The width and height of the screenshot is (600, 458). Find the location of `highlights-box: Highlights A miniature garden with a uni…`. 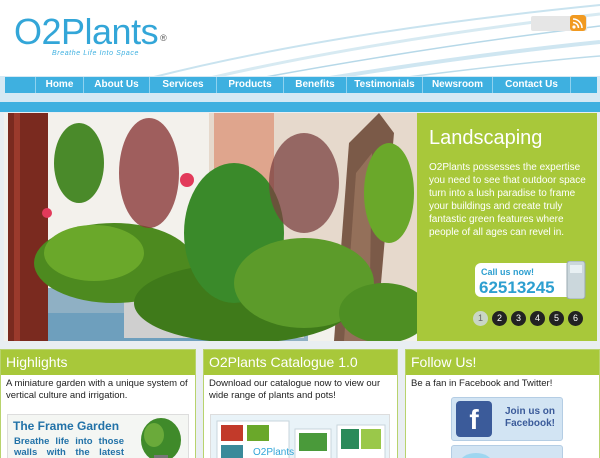

highlights-box: Highlights A miniature garden with a uni… is located at coordinates (98, 403).